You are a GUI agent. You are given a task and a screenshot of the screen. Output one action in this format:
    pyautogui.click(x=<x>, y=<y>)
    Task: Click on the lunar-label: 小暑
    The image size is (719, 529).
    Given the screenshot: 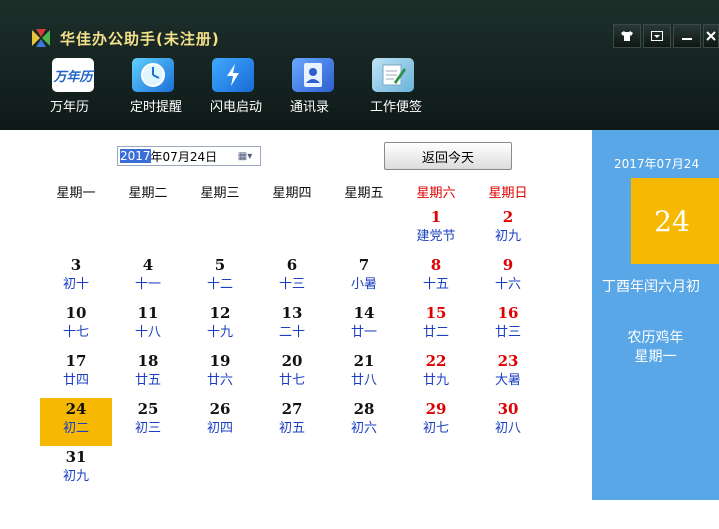 What is the action you would take?
    pyautogui.click(x=363, y=284)
    